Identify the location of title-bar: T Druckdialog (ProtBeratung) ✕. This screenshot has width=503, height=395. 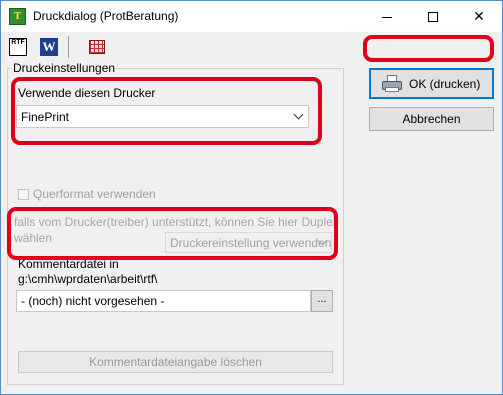
(251, 16).